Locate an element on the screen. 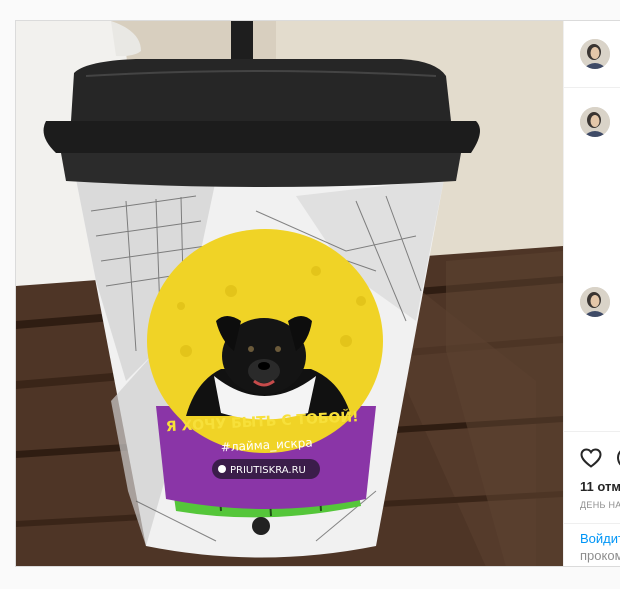  login-prompt: Войдит проком is located at coordinates (592, 544).